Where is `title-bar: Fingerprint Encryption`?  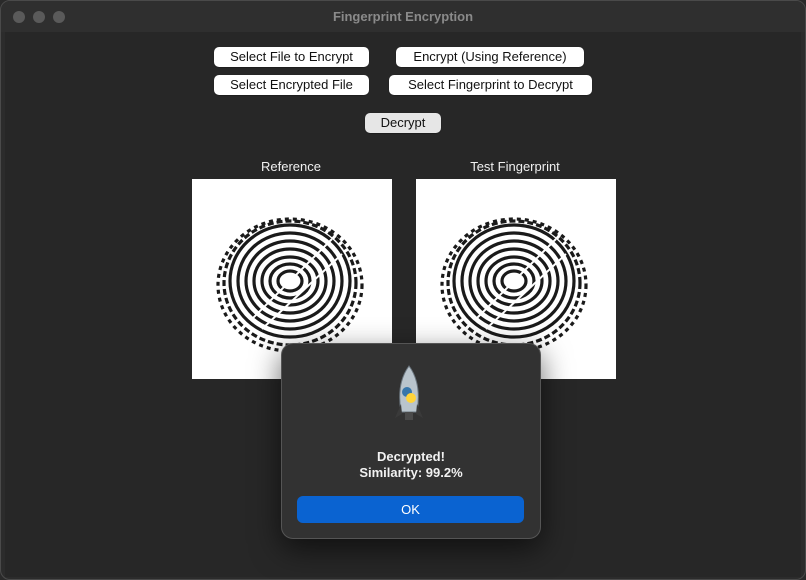 title-bar: Fingerprint Encryption is located at coordinates (403, 16).